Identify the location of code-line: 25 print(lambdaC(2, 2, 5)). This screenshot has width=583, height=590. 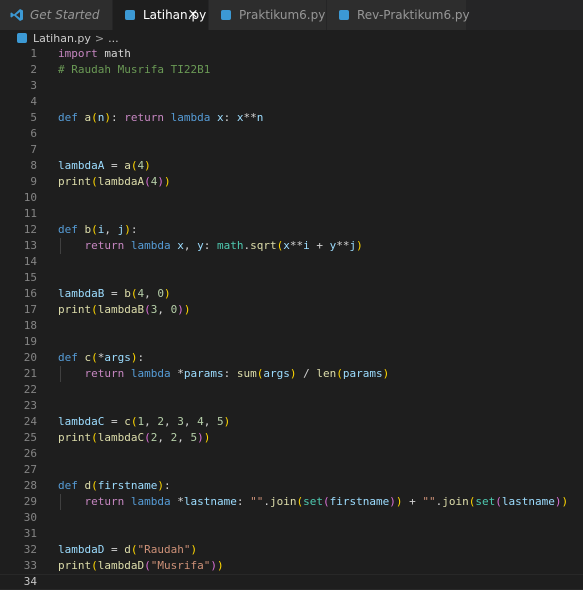
(291, 438).